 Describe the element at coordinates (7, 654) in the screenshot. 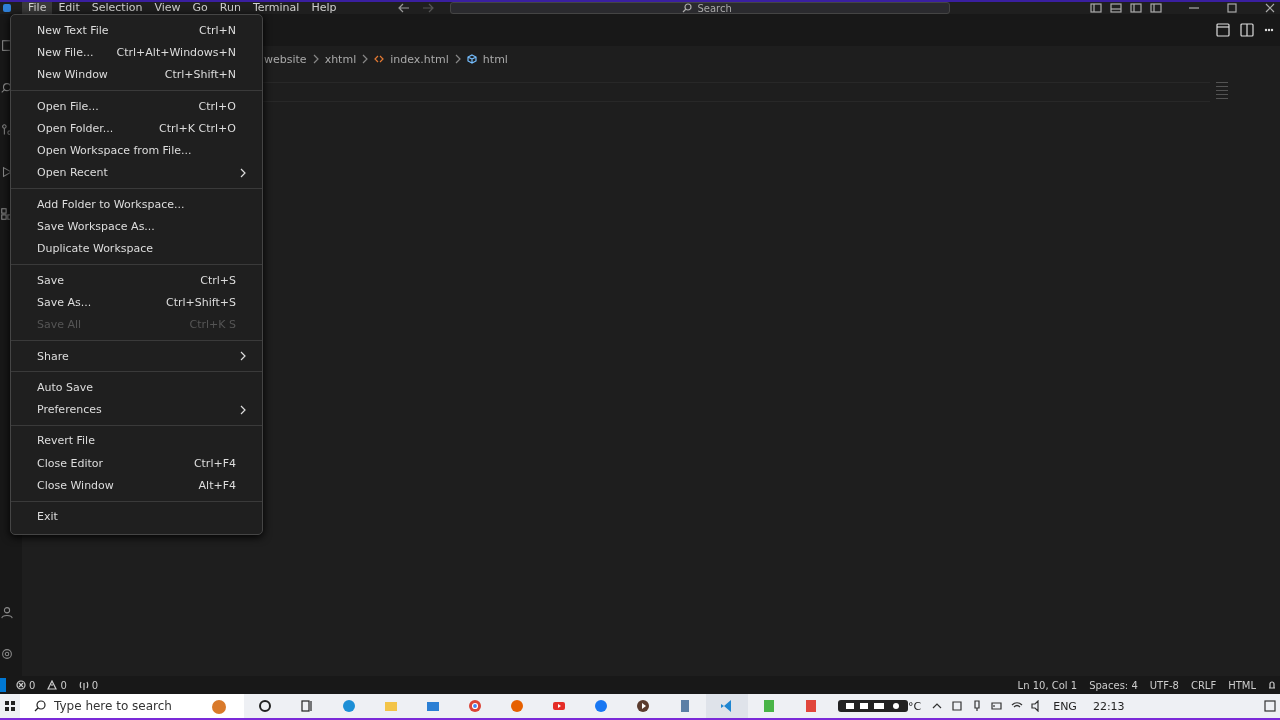

I see `settings-icon` at that location.